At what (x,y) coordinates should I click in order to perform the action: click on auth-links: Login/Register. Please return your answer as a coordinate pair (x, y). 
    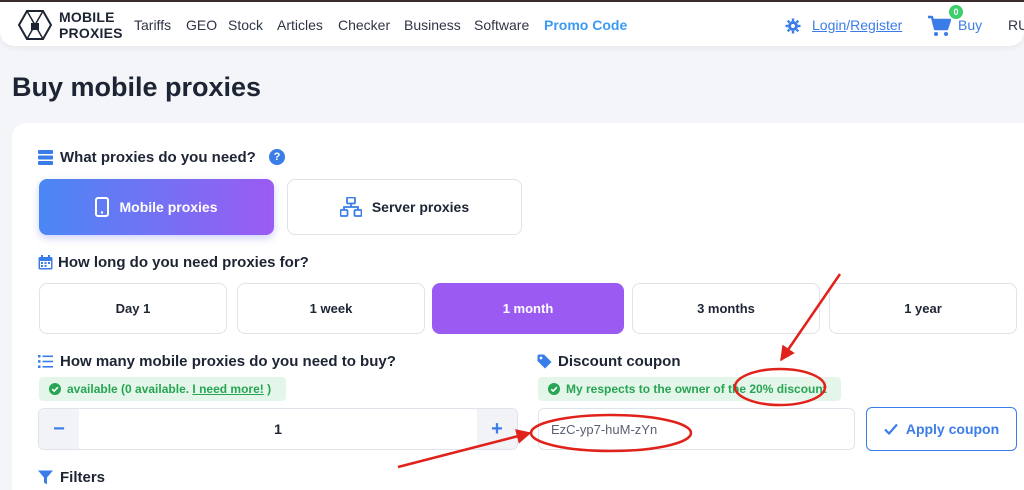
    Looking at the image, I should click on (857, 25).